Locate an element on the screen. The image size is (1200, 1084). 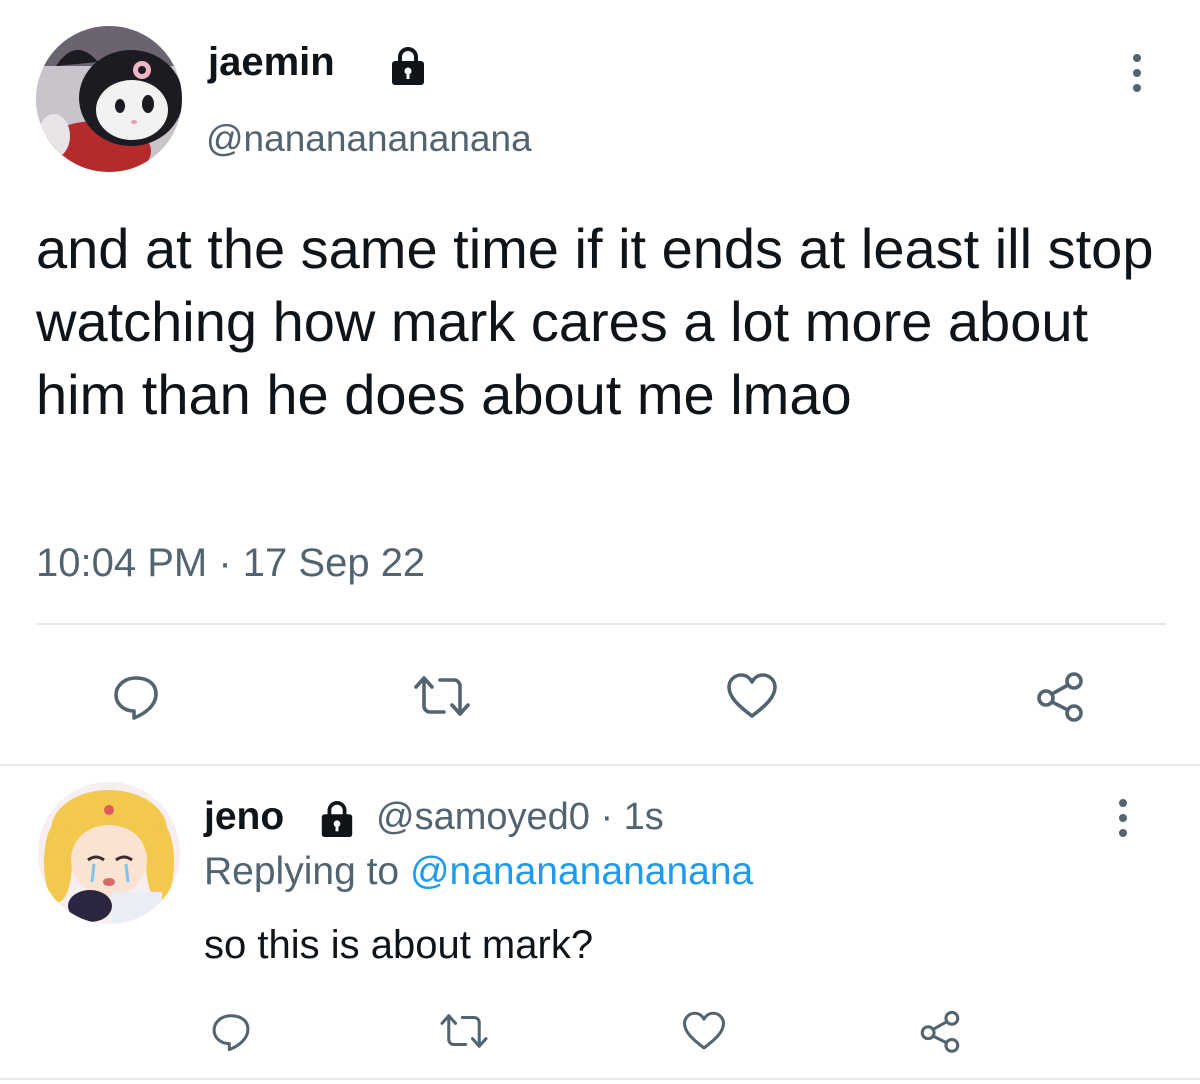
kuromi-avatar-icon is located at coordinates (109, 99).